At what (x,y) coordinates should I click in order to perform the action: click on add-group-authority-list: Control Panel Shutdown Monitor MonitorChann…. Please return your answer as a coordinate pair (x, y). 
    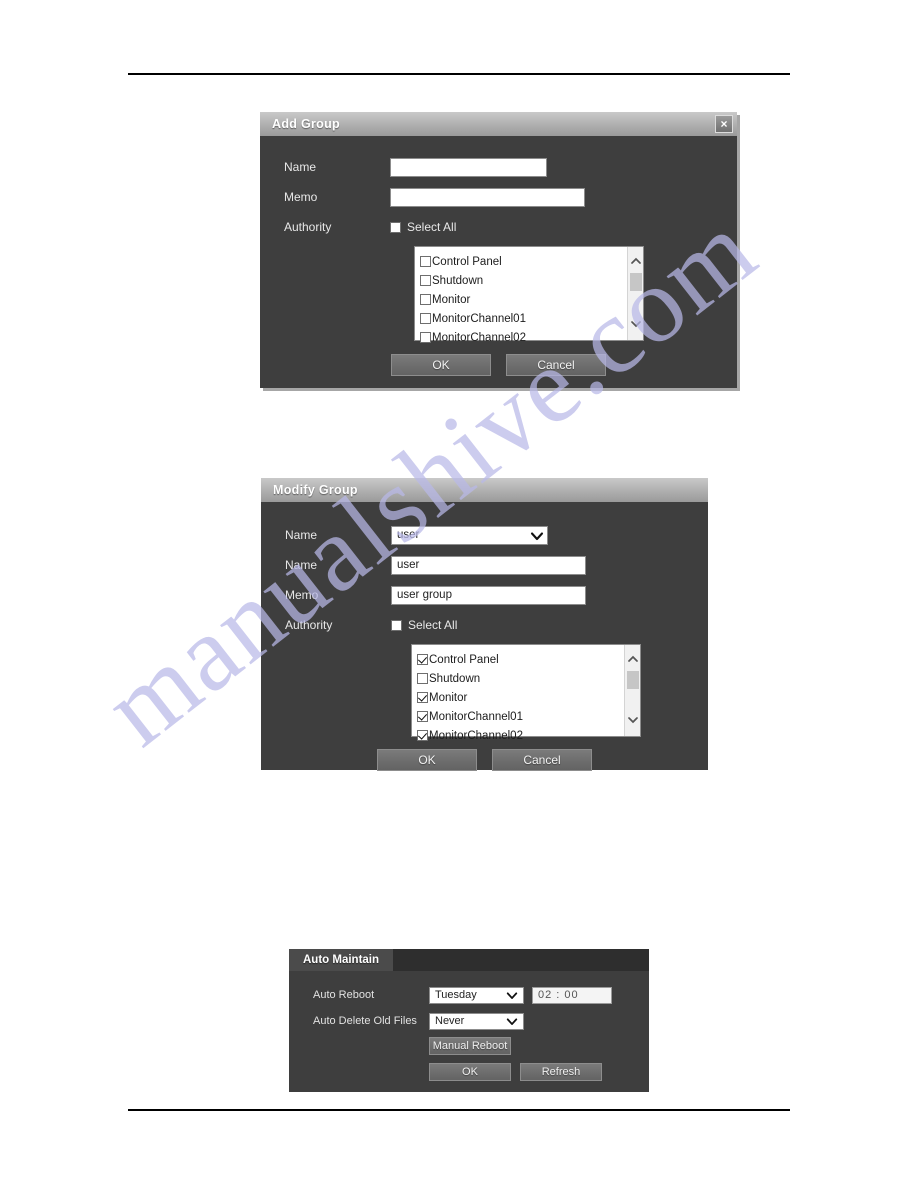
    Looking at the image, I should click on (529, 295).